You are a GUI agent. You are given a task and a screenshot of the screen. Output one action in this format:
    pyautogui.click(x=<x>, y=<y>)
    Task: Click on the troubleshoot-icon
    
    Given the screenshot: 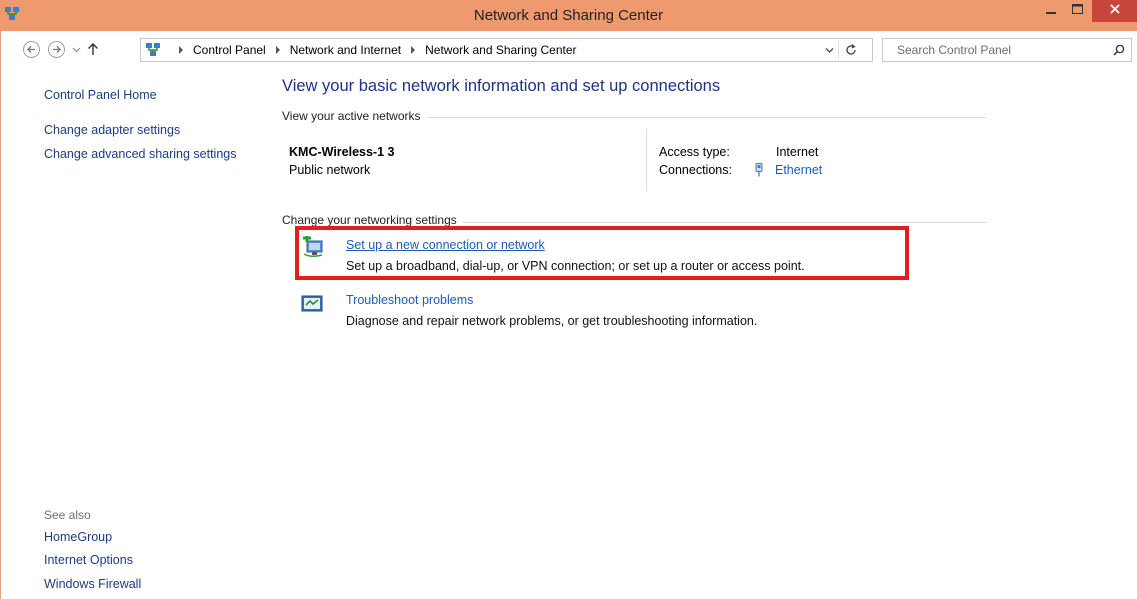 What is the action you would take?
    pyautogui.click(x=312, y=303)
    